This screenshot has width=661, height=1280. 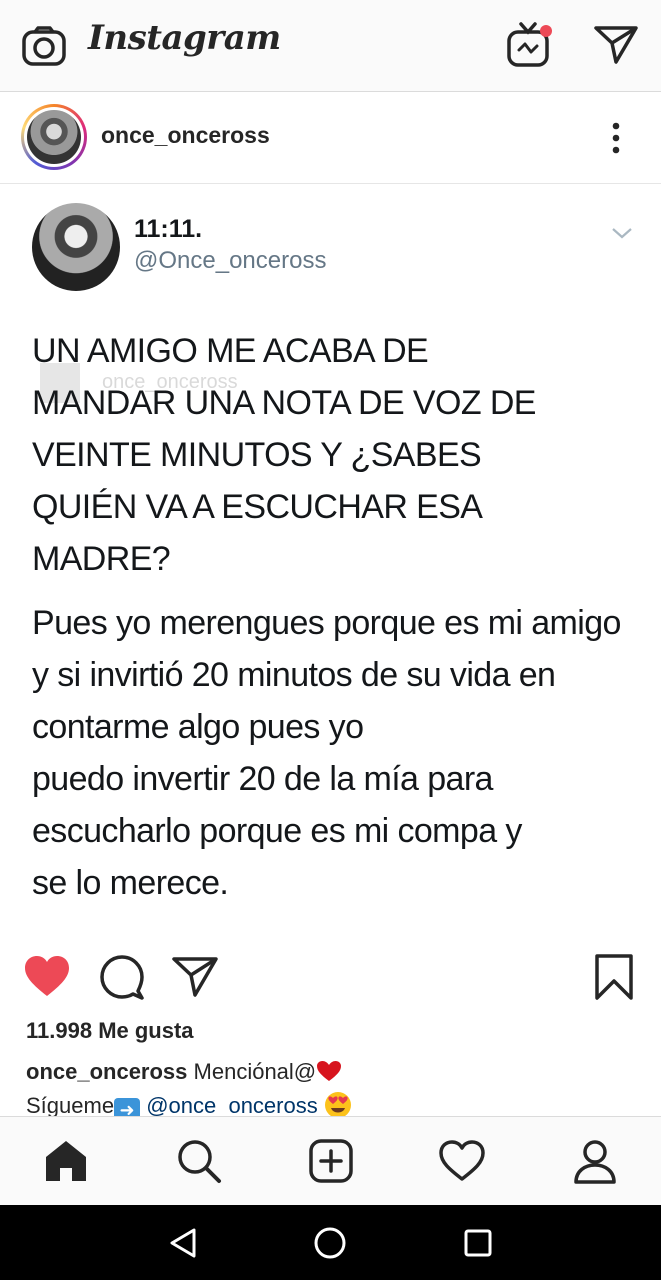 What do you see at coordinates (330, 975) in the screenshot?
I see `post-actions` at bounding box center [330, 975].